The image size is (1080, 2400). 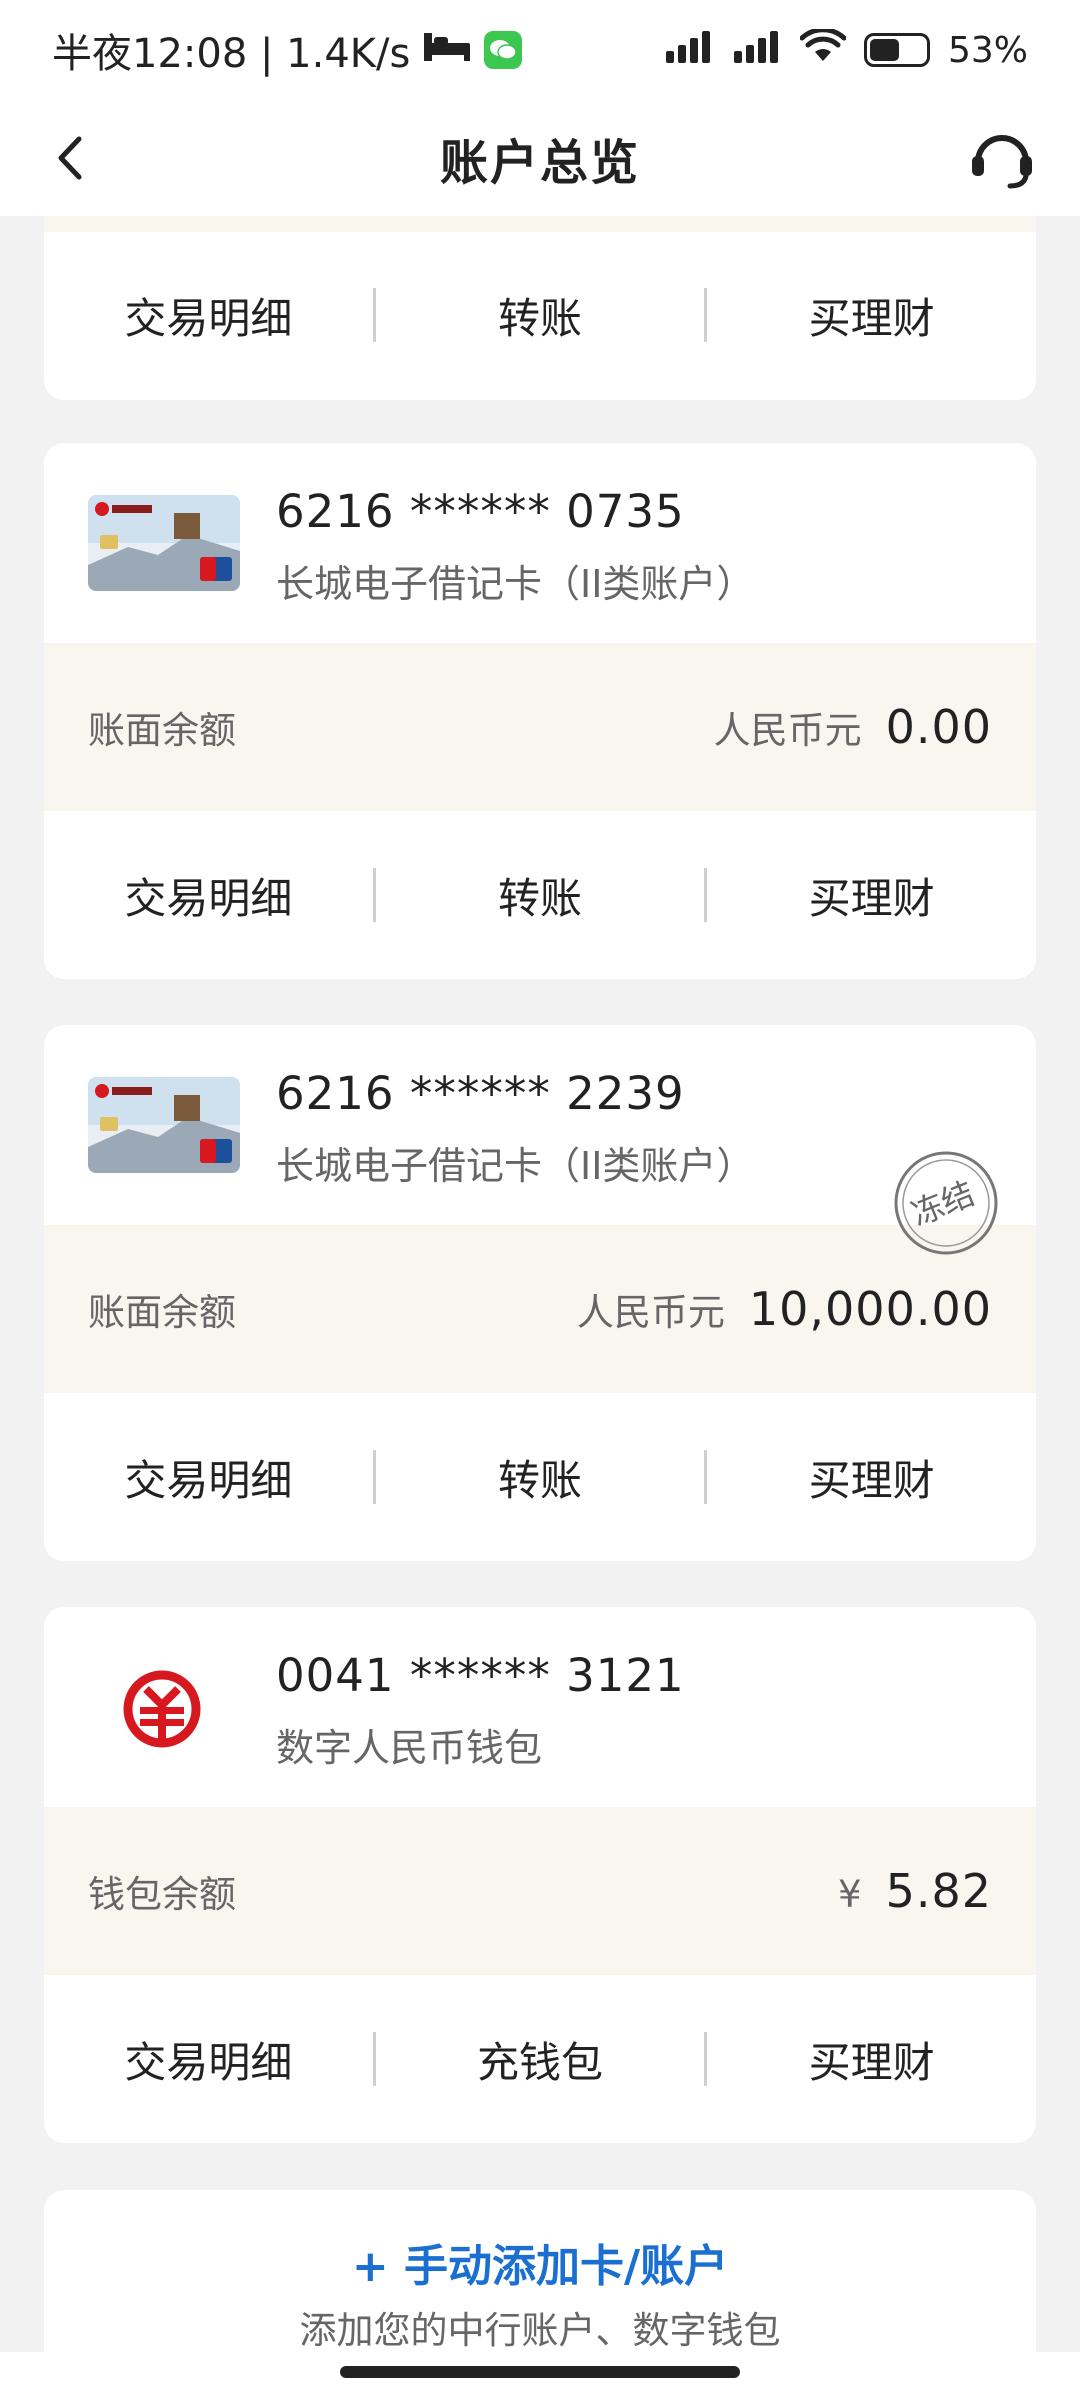 I want to click on card-header: 6216 ****** 0735 长城电子借记卡（II类账户）, so click(x=540, y=543).